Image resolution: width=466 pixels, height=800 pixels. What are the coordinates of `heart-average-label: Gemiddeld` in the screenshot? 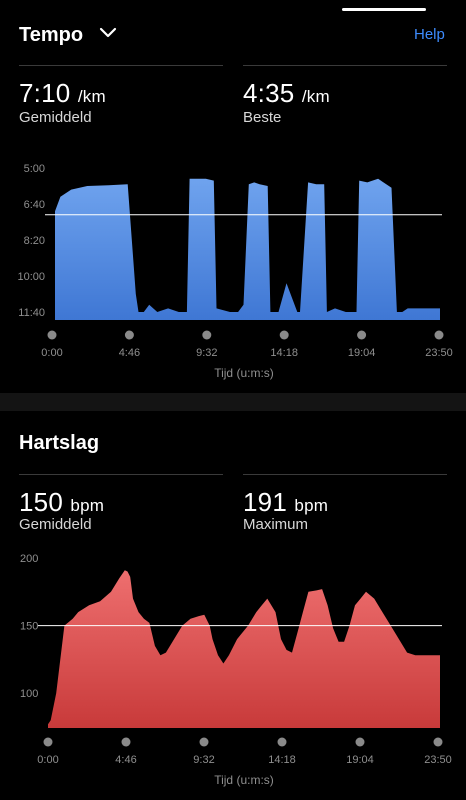 It's located at (55, 524).